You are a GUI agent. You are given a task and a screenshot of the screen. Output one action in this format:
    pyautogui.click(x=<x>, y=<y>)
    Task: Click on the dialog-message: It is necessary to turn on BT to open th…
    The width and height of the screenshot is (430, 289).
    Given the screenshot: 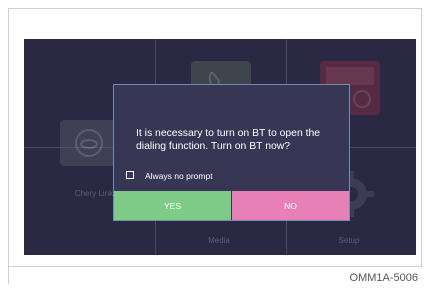 What is the action you would take?
    pyautogui.click(x=228, y=140)
    